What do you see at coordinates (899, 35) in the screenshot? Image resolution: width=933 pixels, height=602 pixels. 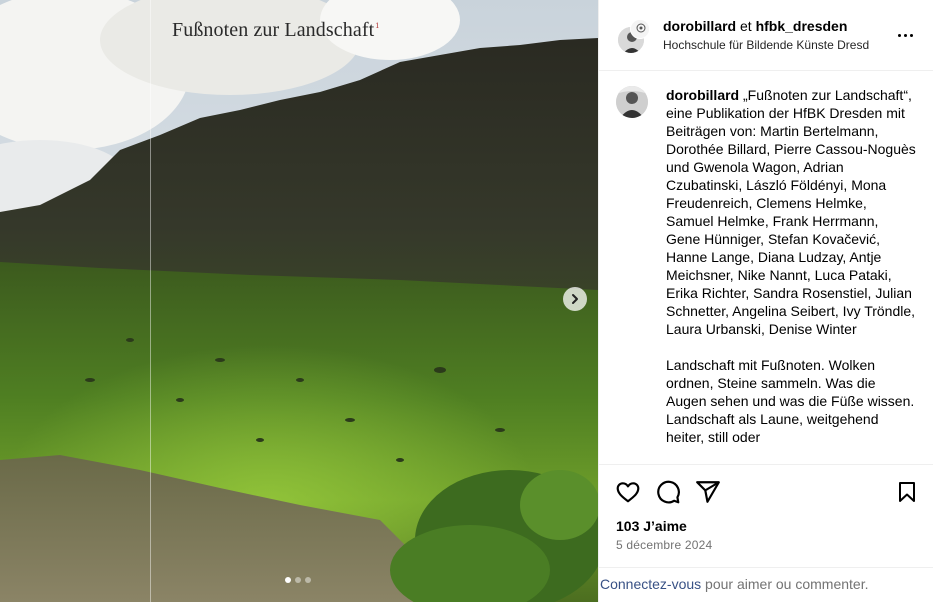 I see `more-horizontal-icon` at bounding box center [899, 35].